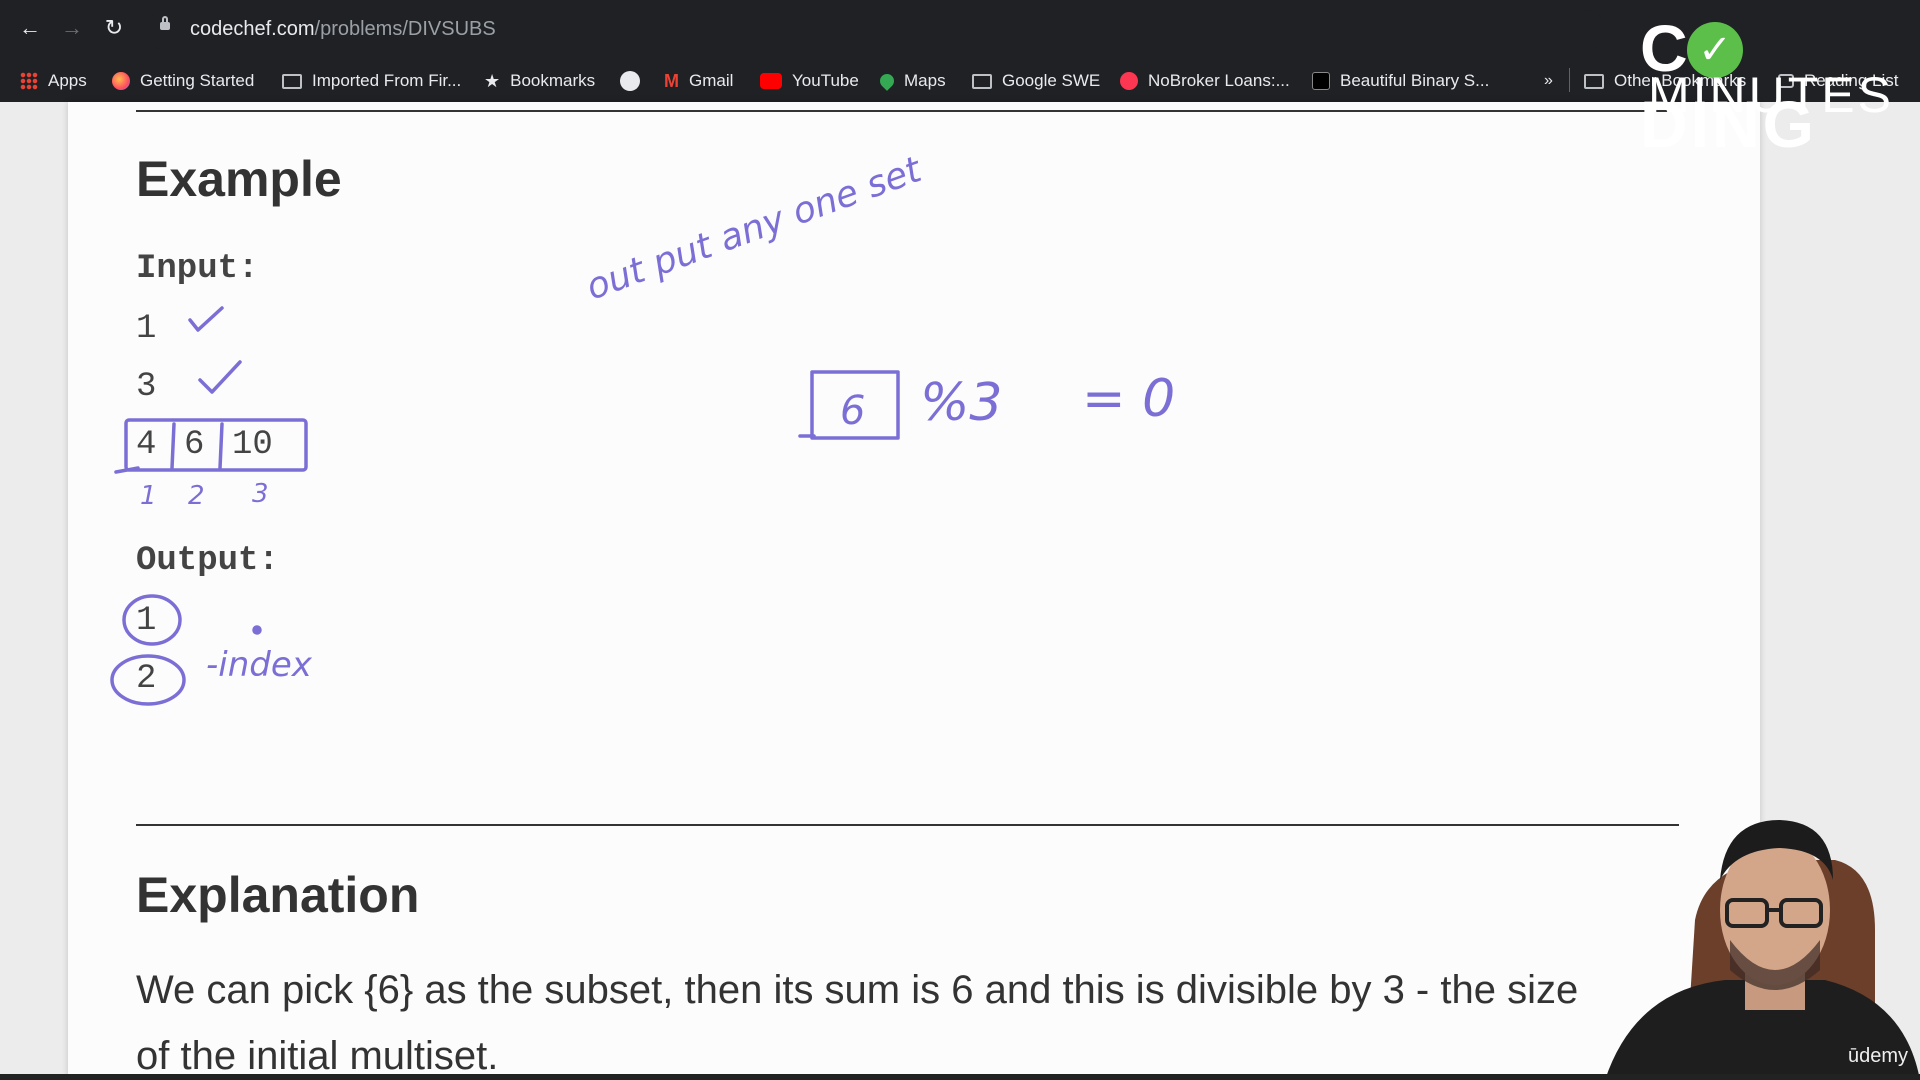 The width and height of the screenshot is (1920, 1080). I want to click on array-dividers, so click(197, 446).